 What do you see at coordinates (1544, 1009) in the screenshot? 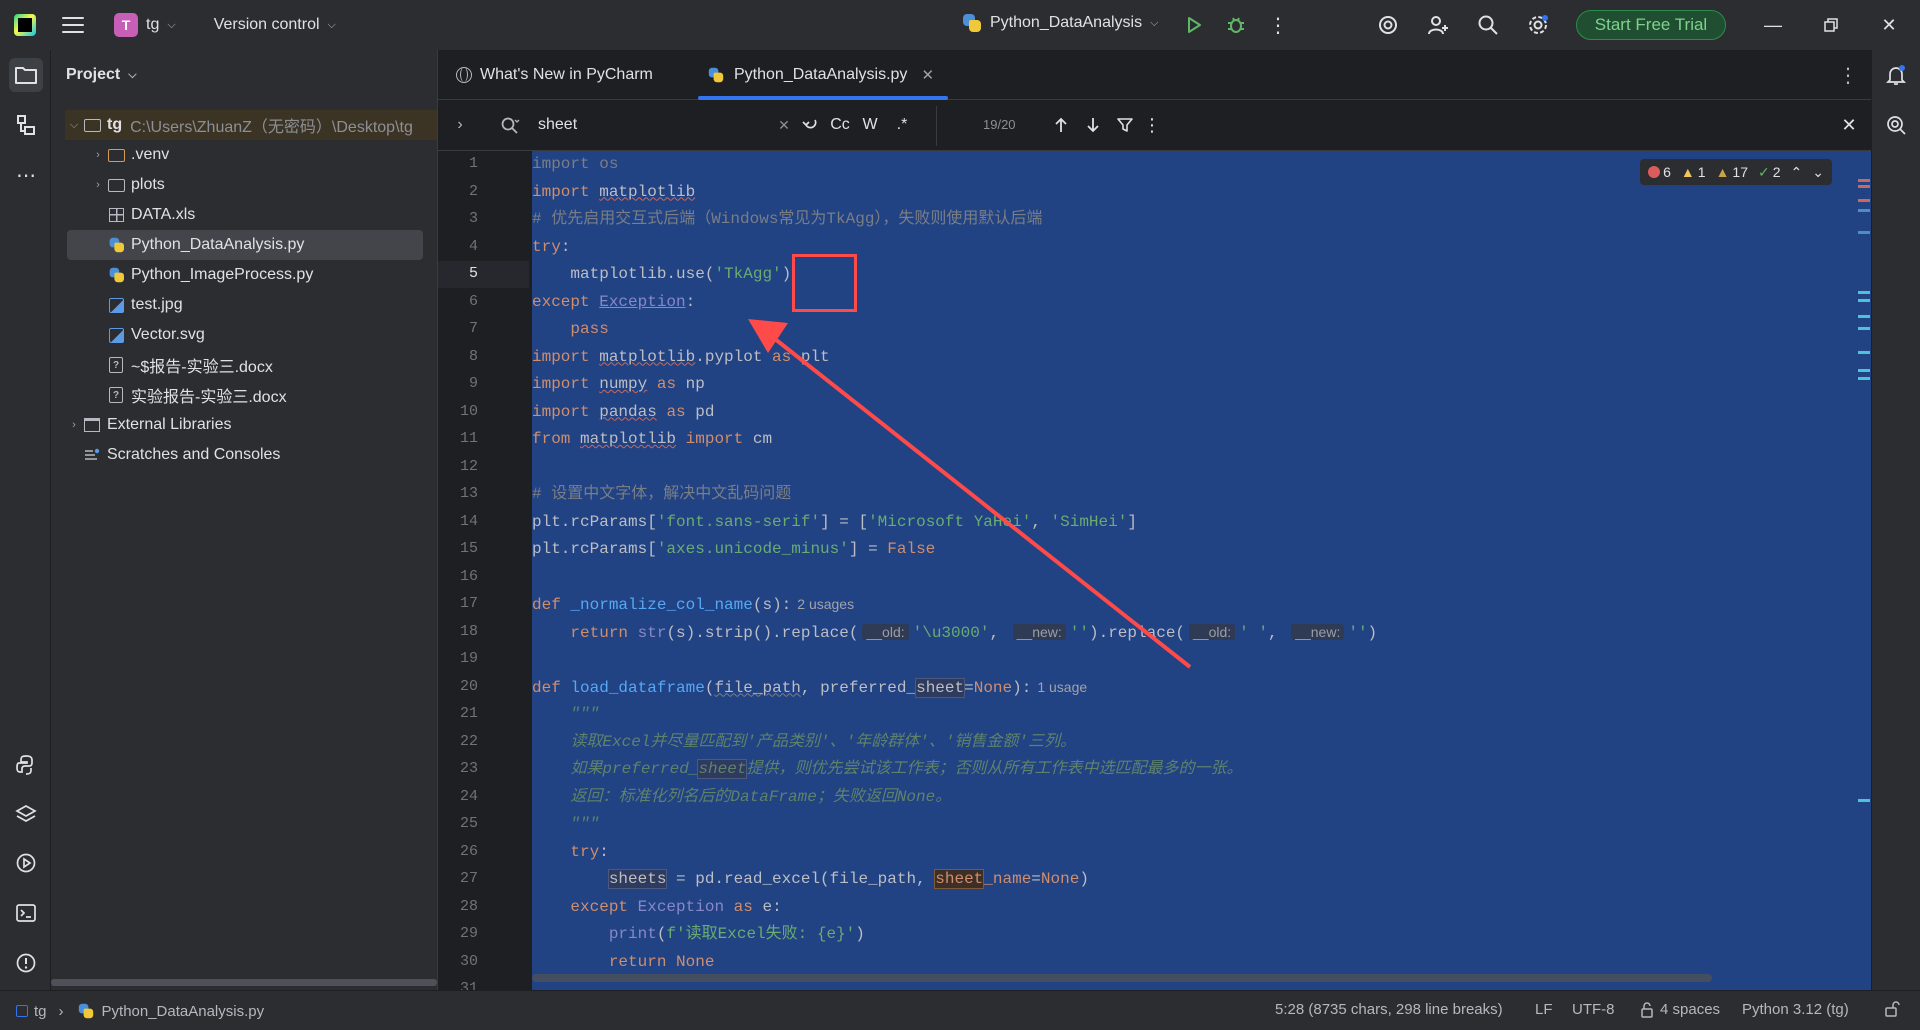
I see `line-separator: LF` at bounding box center [1544, 1009].